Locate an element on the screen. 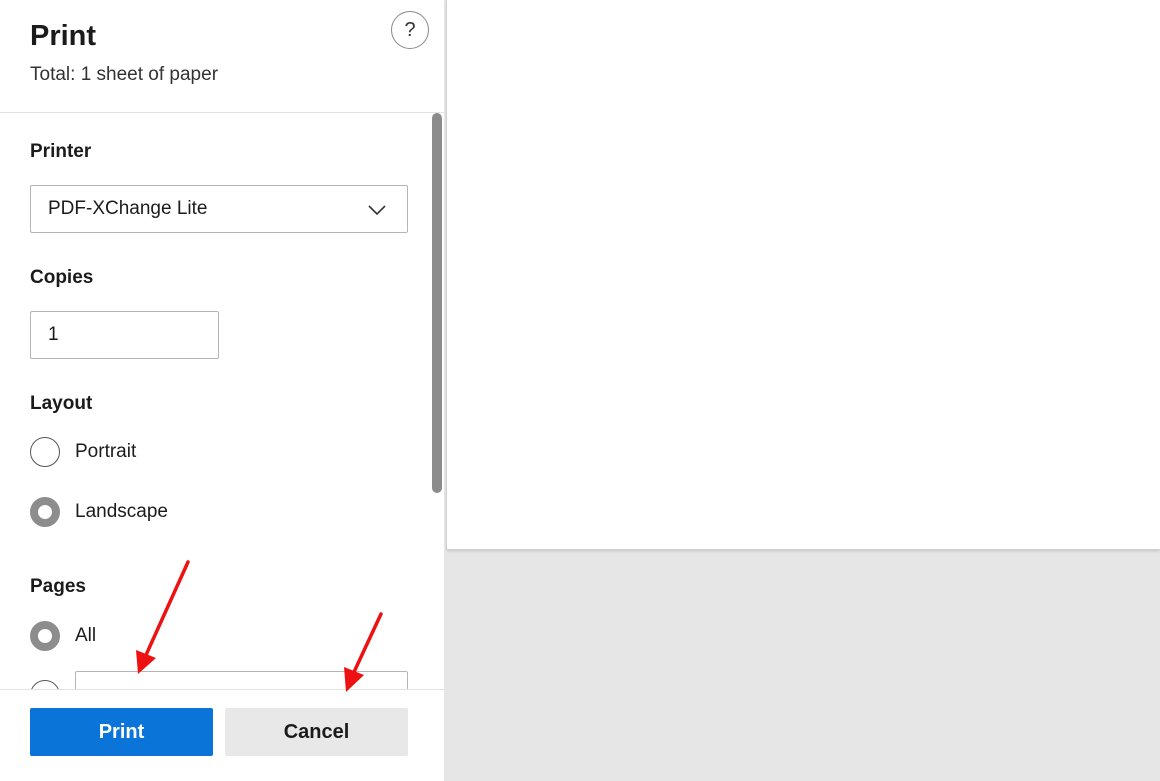 The width and height of the screenshot is (1160, 781). sheet-count: Total: 1 sheet of paper is located at coordinates (124, 74).